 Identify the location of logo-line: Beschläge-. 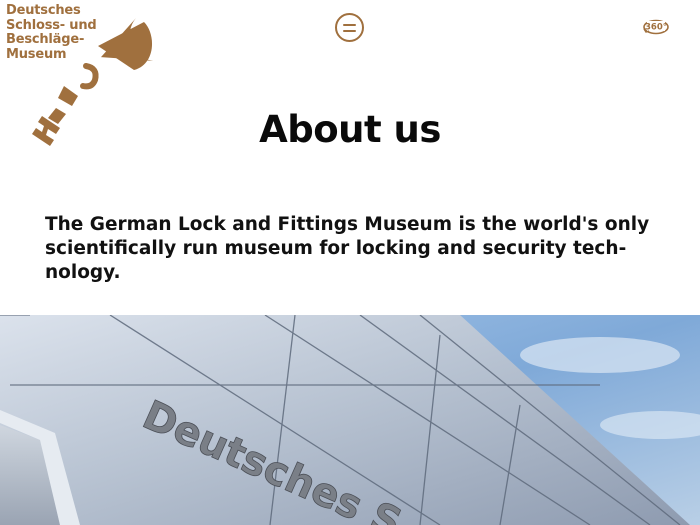
(45, 39).